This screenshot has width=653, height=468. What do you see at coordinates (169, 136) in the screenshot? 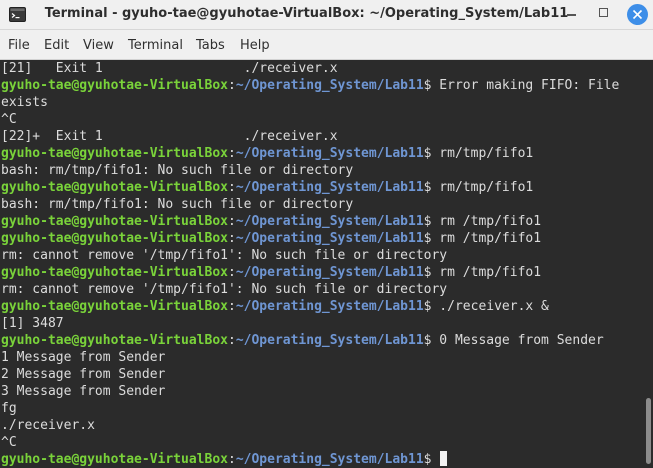
I see `output-line: [22]+ Exit 1 ./receiver.x` at bounding box center [169, 136].